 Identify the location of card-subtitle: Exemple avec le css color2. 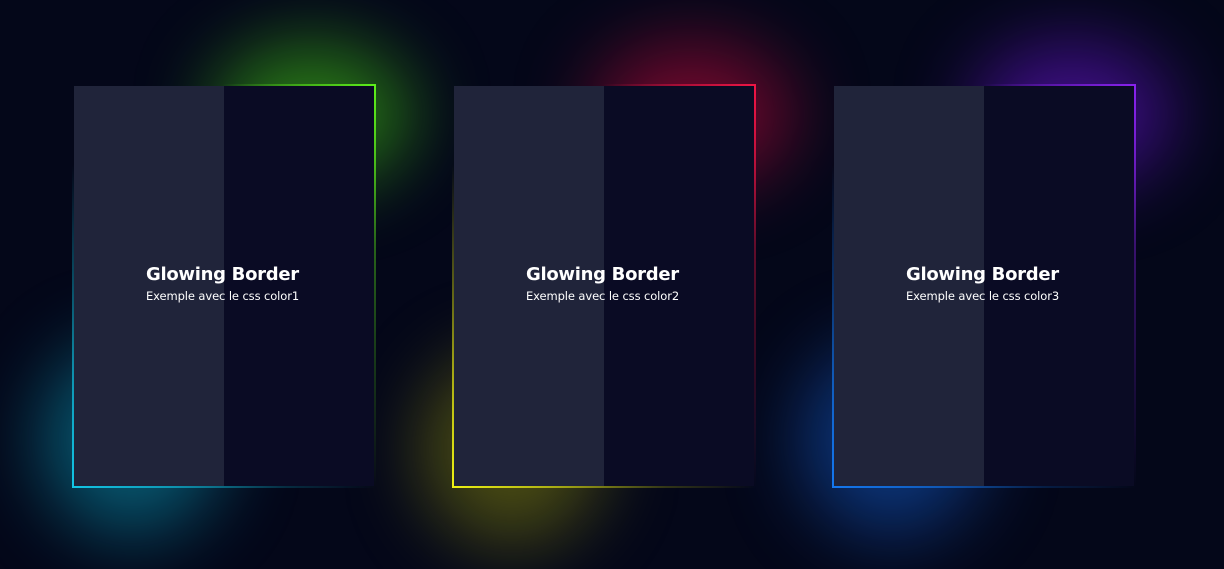
(603, 296).